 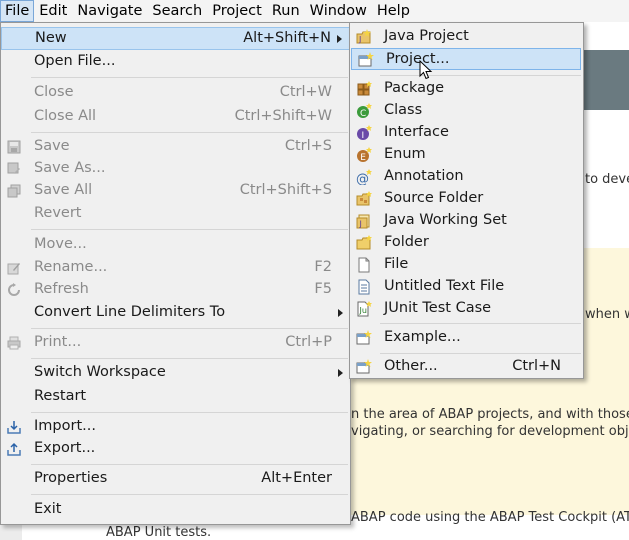 What do you see at coordinates (466, 199) in the screenshot?
I see `submenu-item-source-folder: Source Folder` at bounding box center [466, 199].